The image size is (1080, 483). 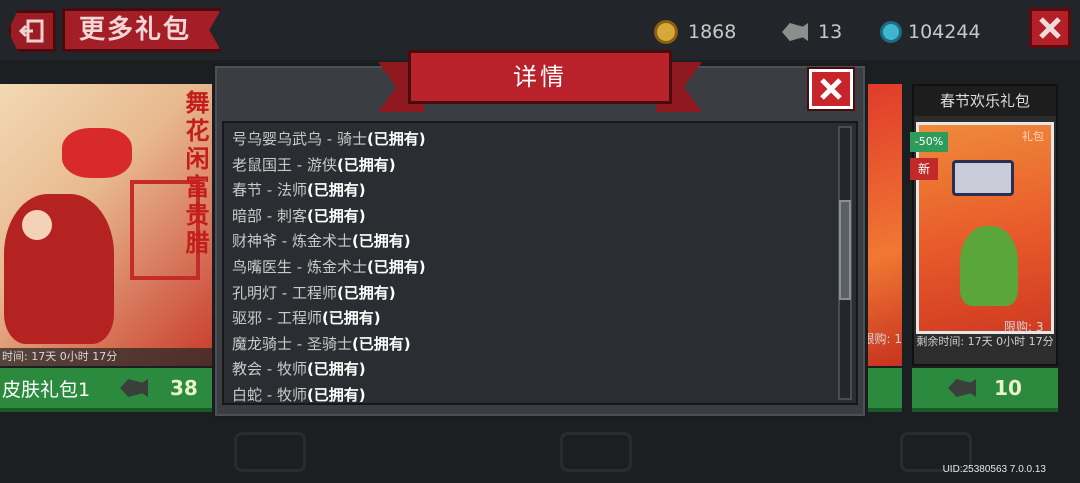 What do you see at coordinates (532, 140) in the screenshot?
I see `list-item: 号乌婴乌武乌 - 骑士(已拥有)` at bounding box center [532, 140].